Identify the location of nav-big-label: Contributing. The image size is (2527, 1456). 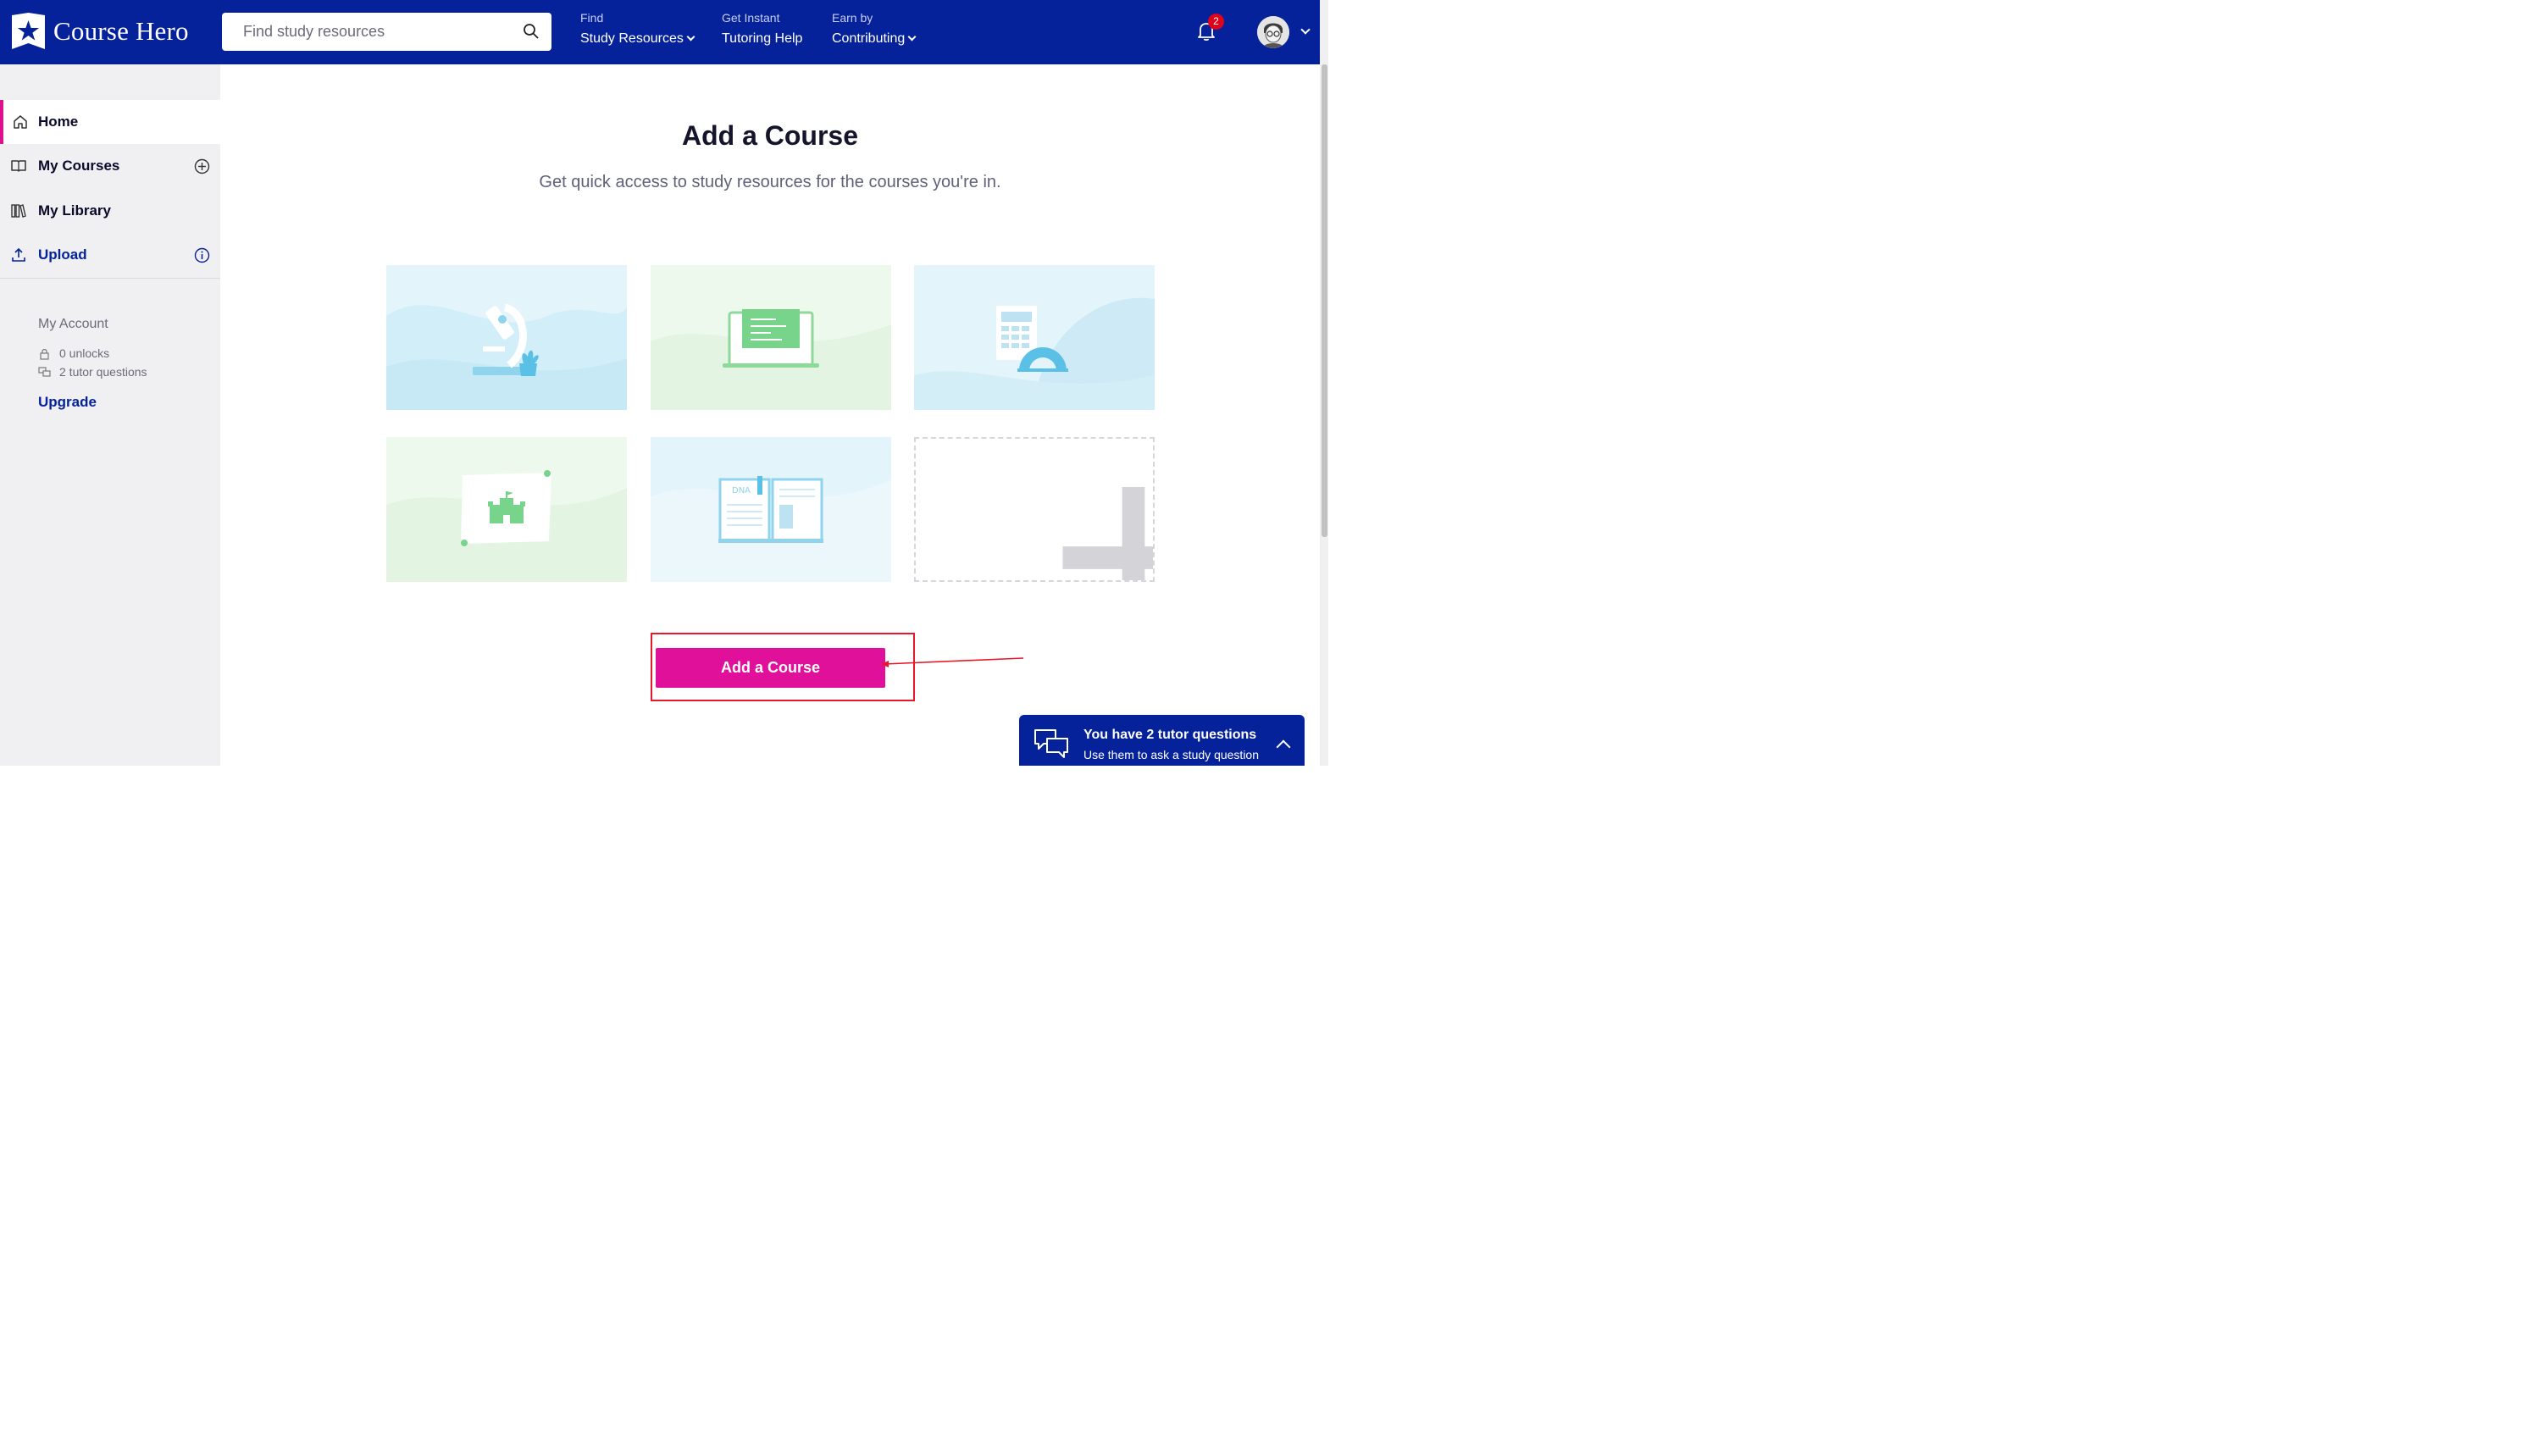
(874, 39).